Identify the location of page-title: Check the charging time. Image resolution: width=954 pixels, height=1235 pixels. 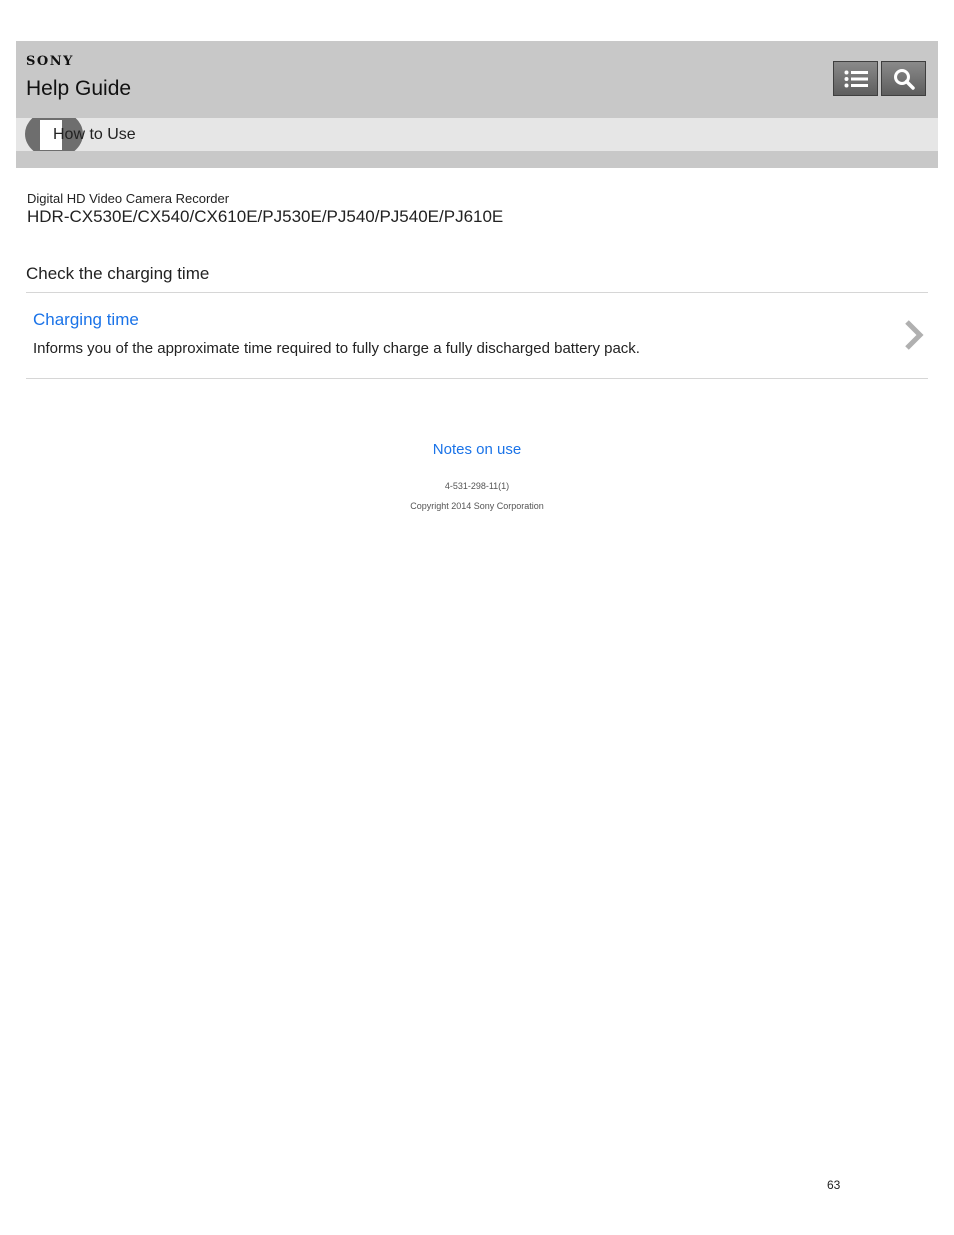
(118, 273).